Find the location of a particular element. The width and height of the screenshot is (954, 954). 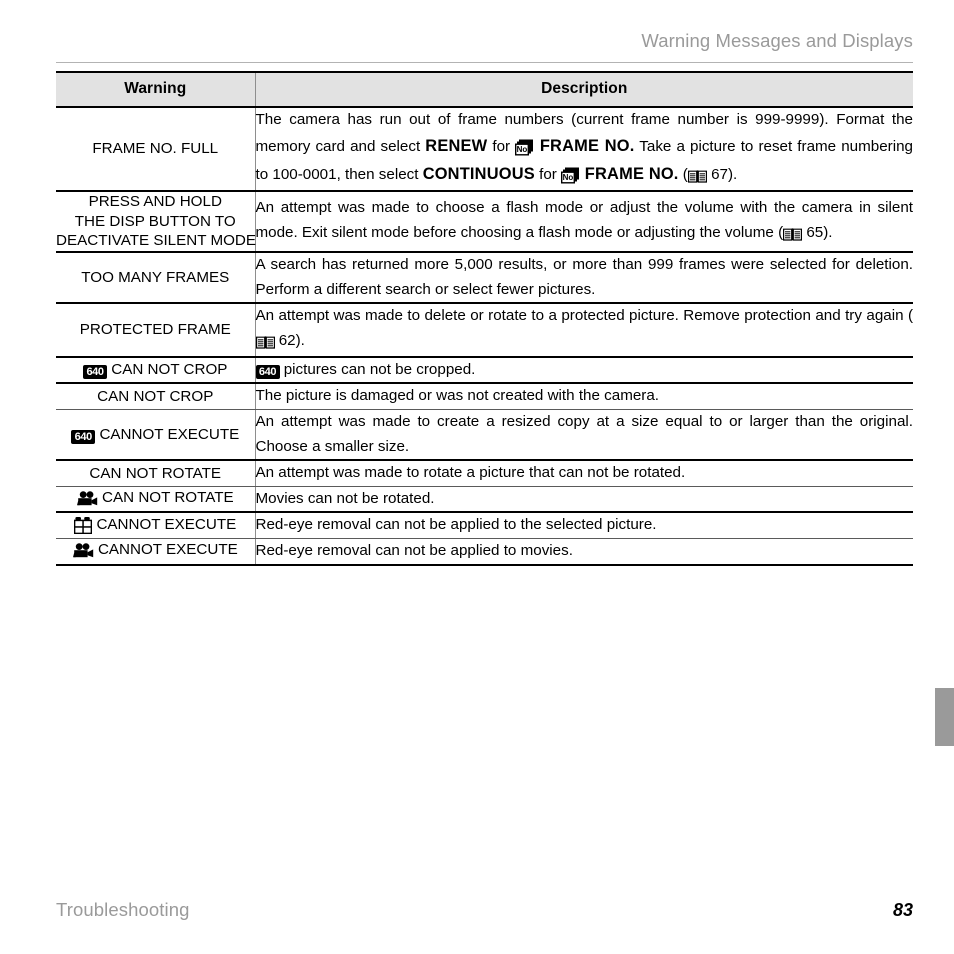

table-header-row: Warning Description is located at coordinates (484, 89).